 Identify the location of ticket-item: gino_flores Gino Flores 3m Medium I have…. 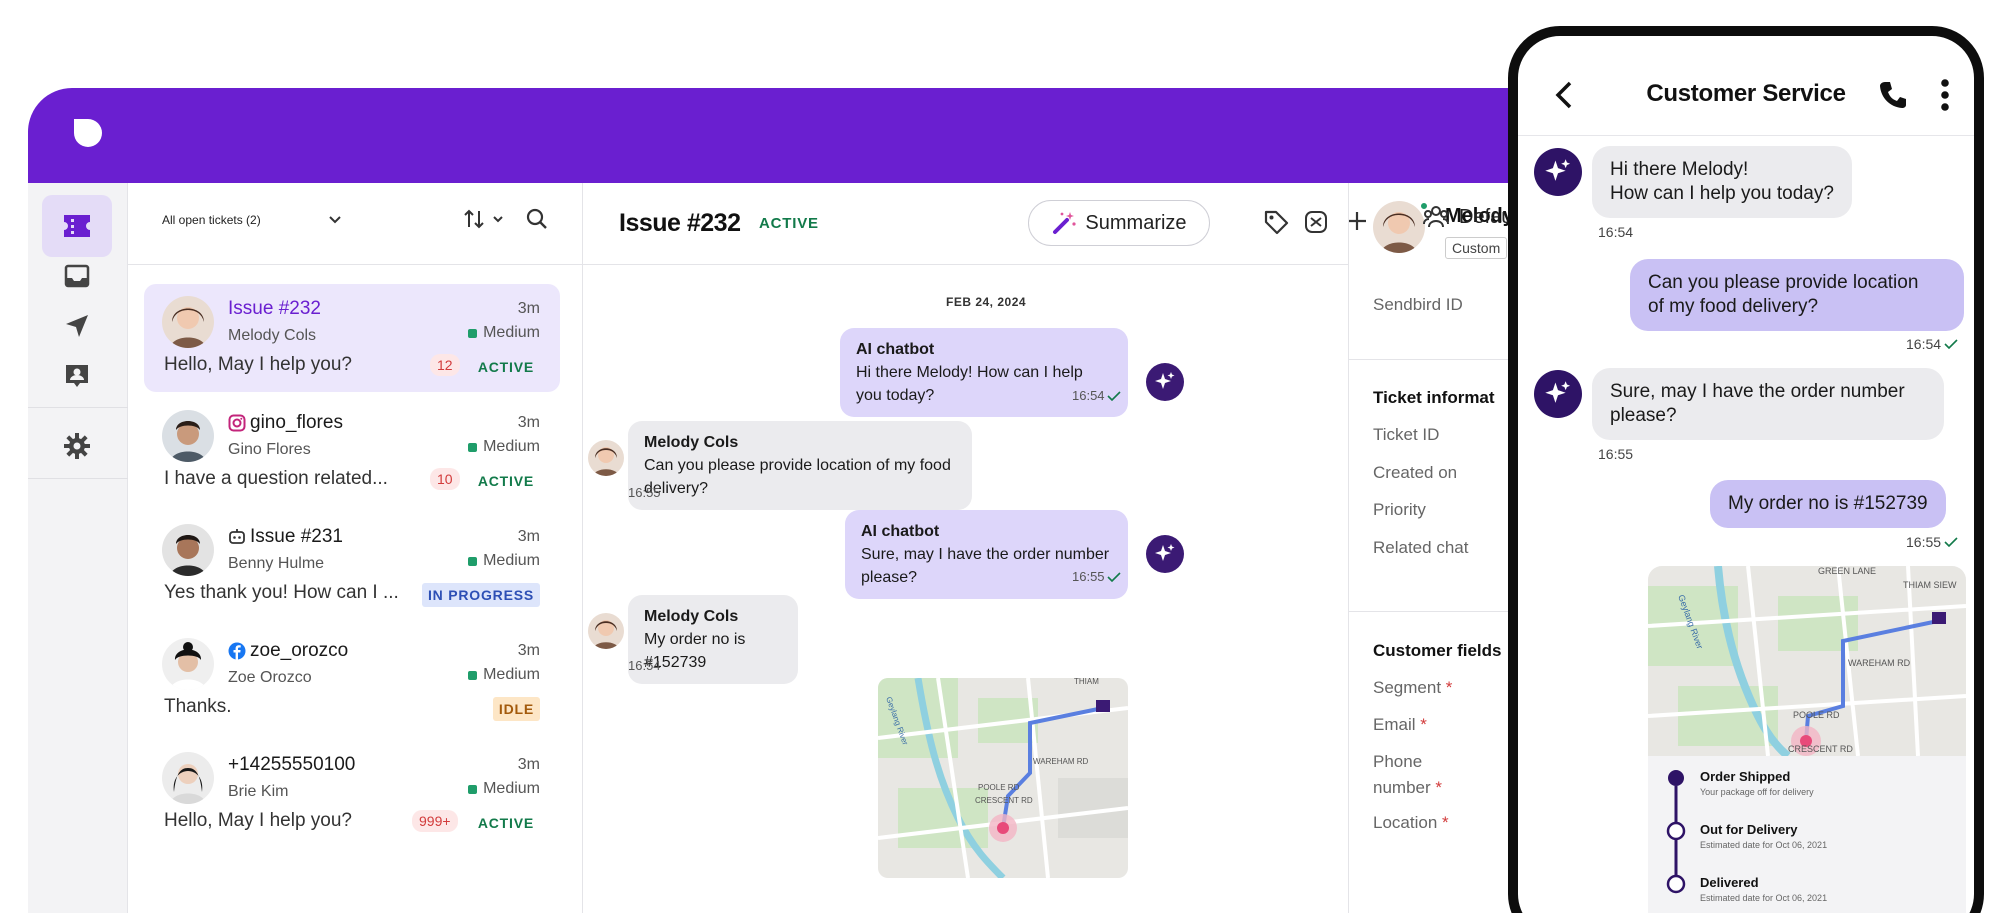
(352, 452).